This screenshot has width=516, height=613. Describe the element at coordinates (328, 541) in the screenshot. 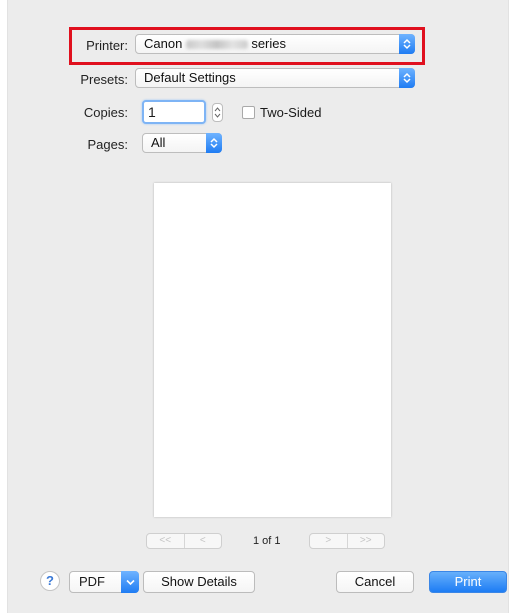

I see `next-page-button: >` at that location.